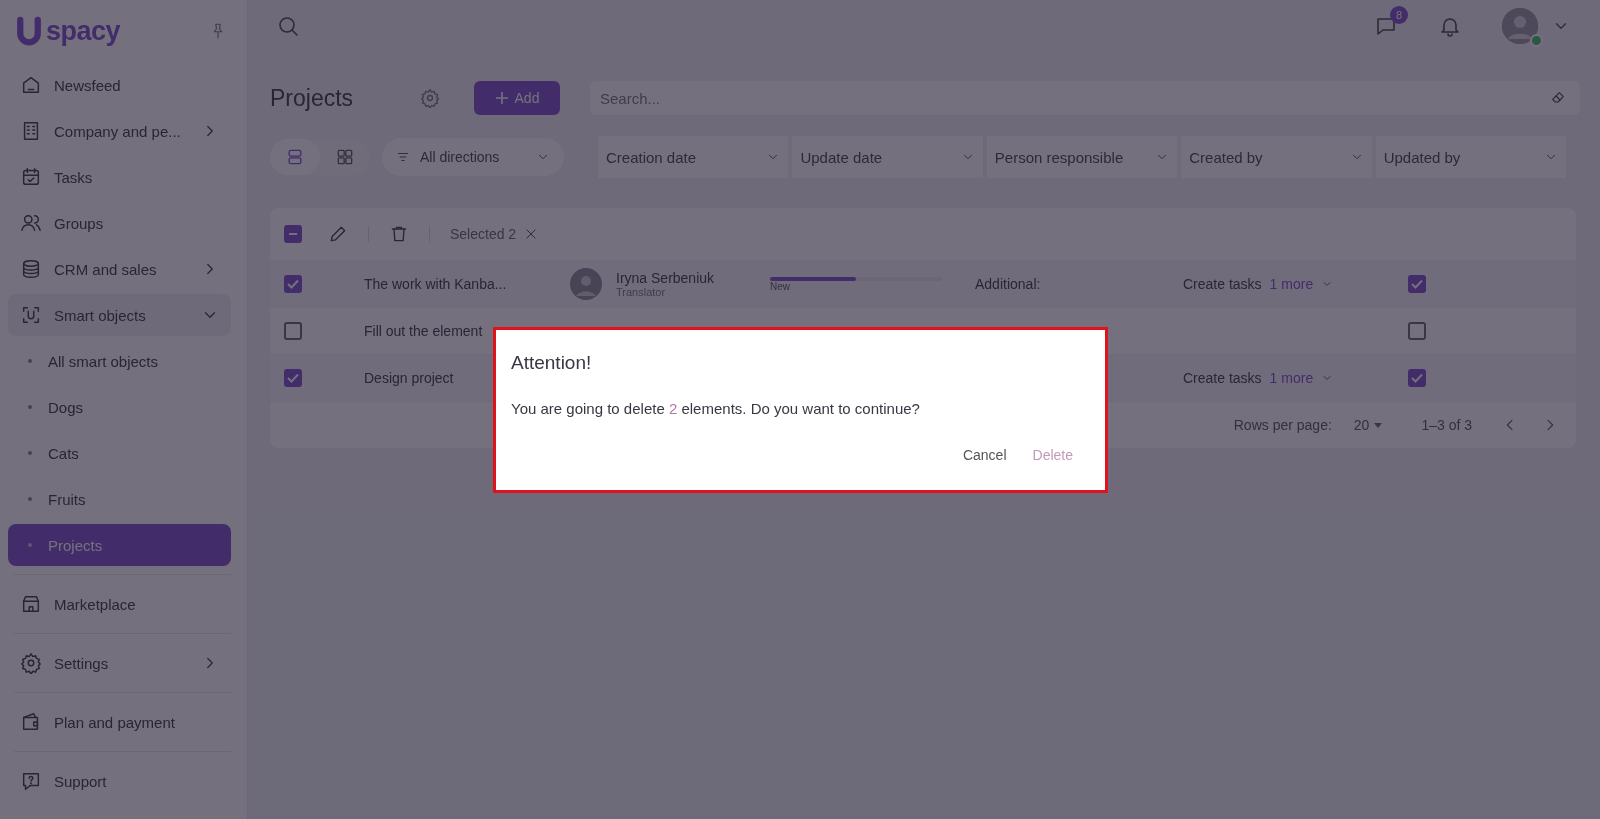 Image resolution: width=1600 pixels, height=819 pixels. Describe the element at coordinates (119, 223) in the screenshot. I see `sidebar-item: Groups` at that location.